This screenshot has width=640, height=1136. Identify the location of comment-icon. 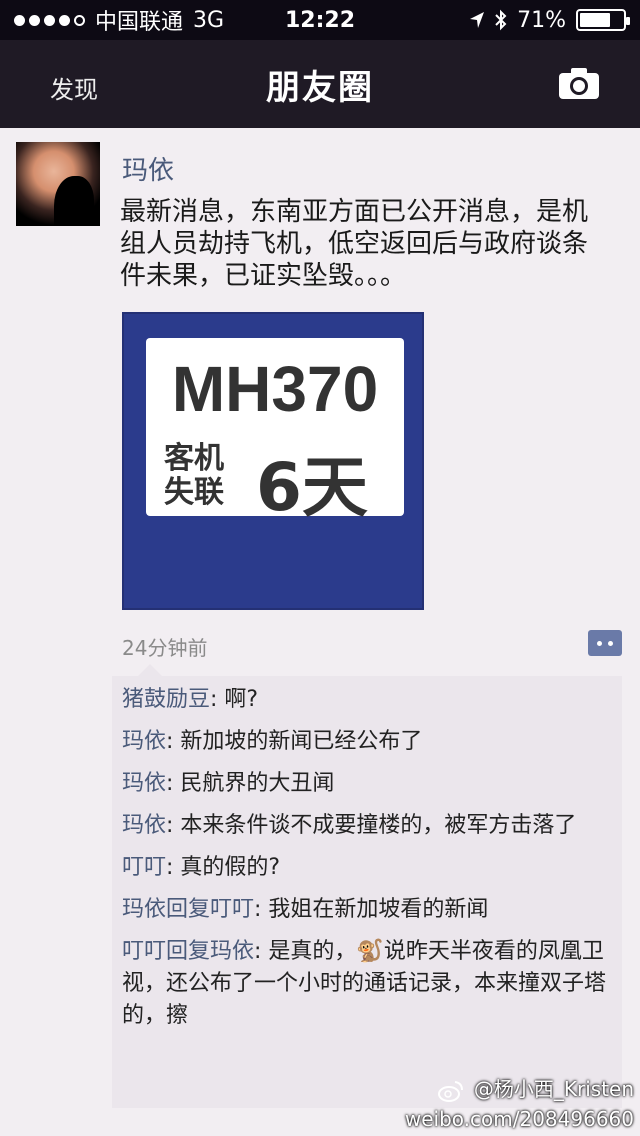
(605, 643).